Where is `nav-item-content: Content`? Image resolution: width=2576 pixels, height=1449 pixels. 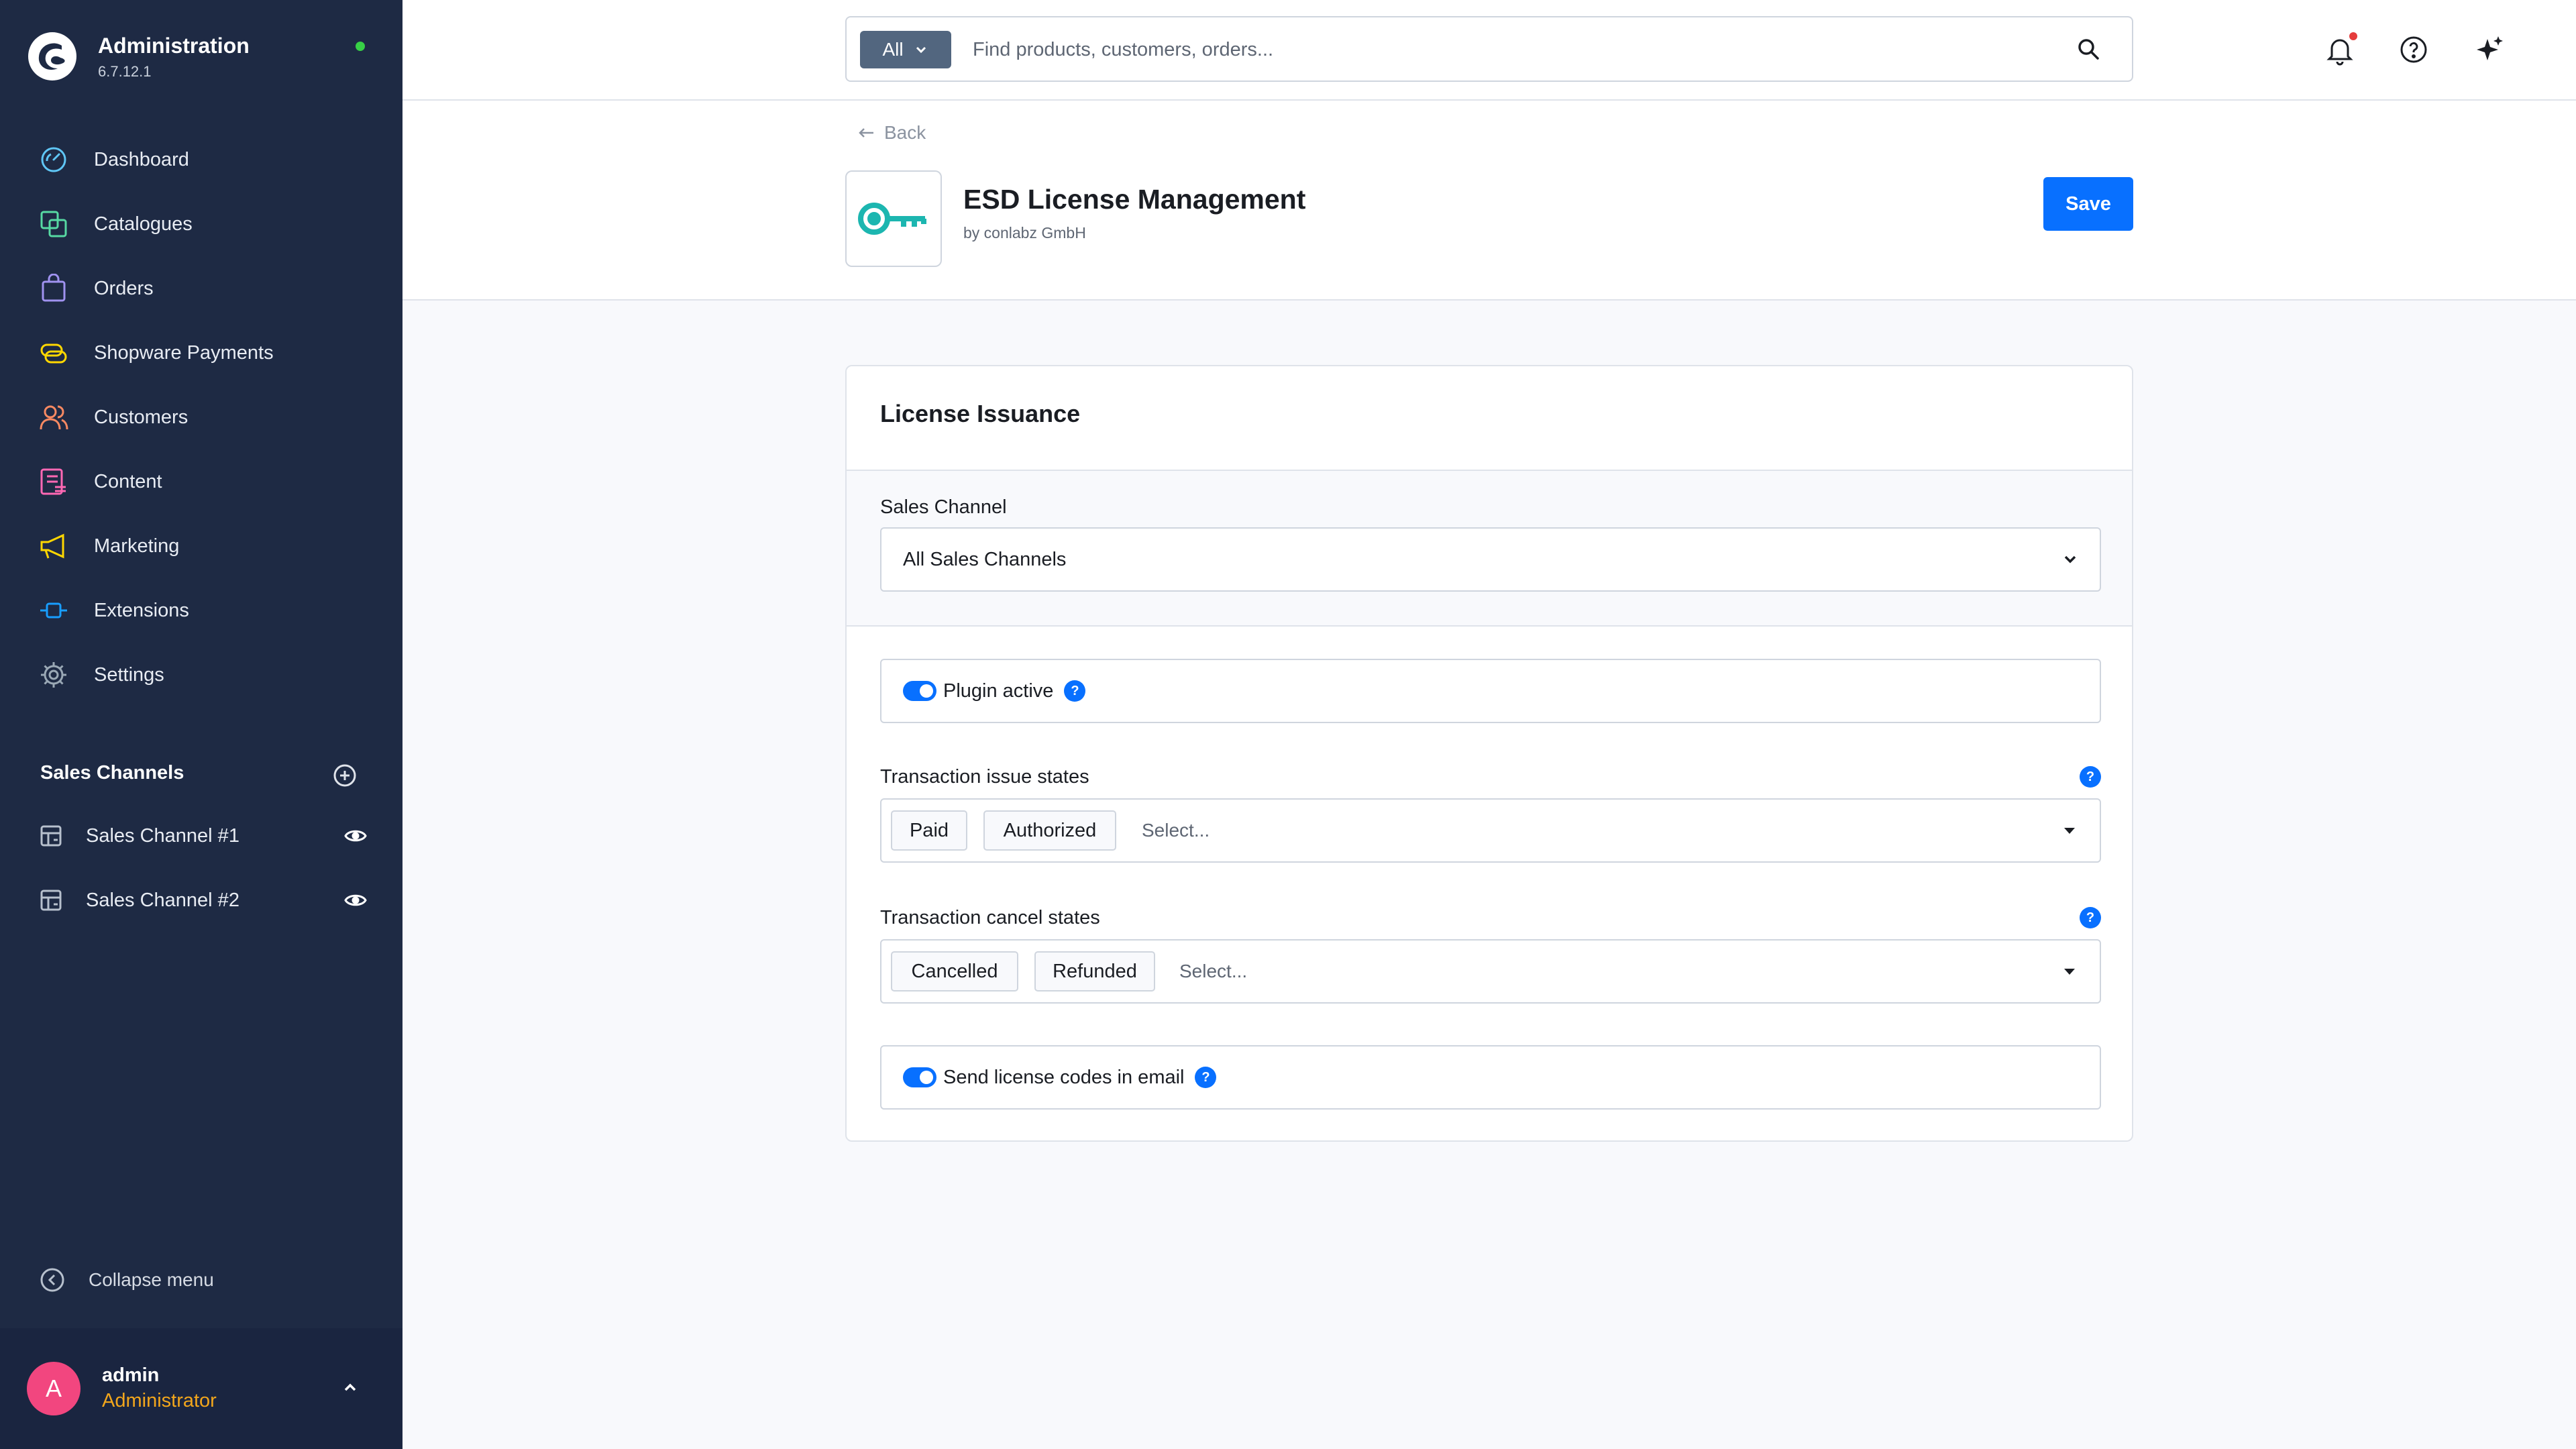
nav-item-content: Content is located at coordinates (100, 481).